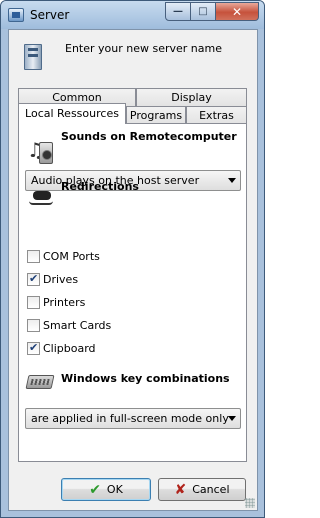 The width and height of the screenshot is (320, 518). I want to click on tab-extras: Extras, so click(216, 115).